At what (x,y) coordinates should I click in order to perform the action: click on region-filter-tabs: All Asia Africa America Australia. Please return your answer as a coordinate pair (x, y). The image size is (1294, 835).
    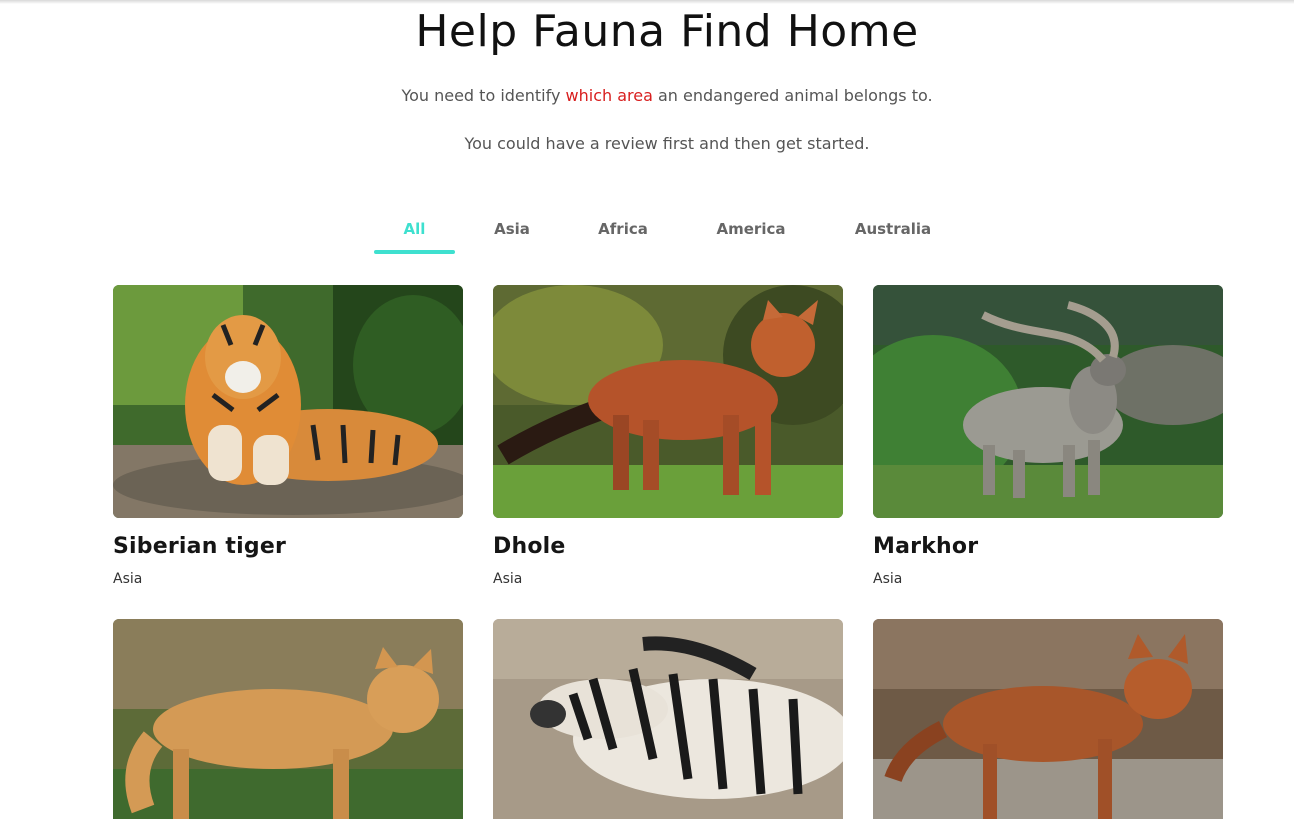
    Looking at the image, I should click on (647, 240).